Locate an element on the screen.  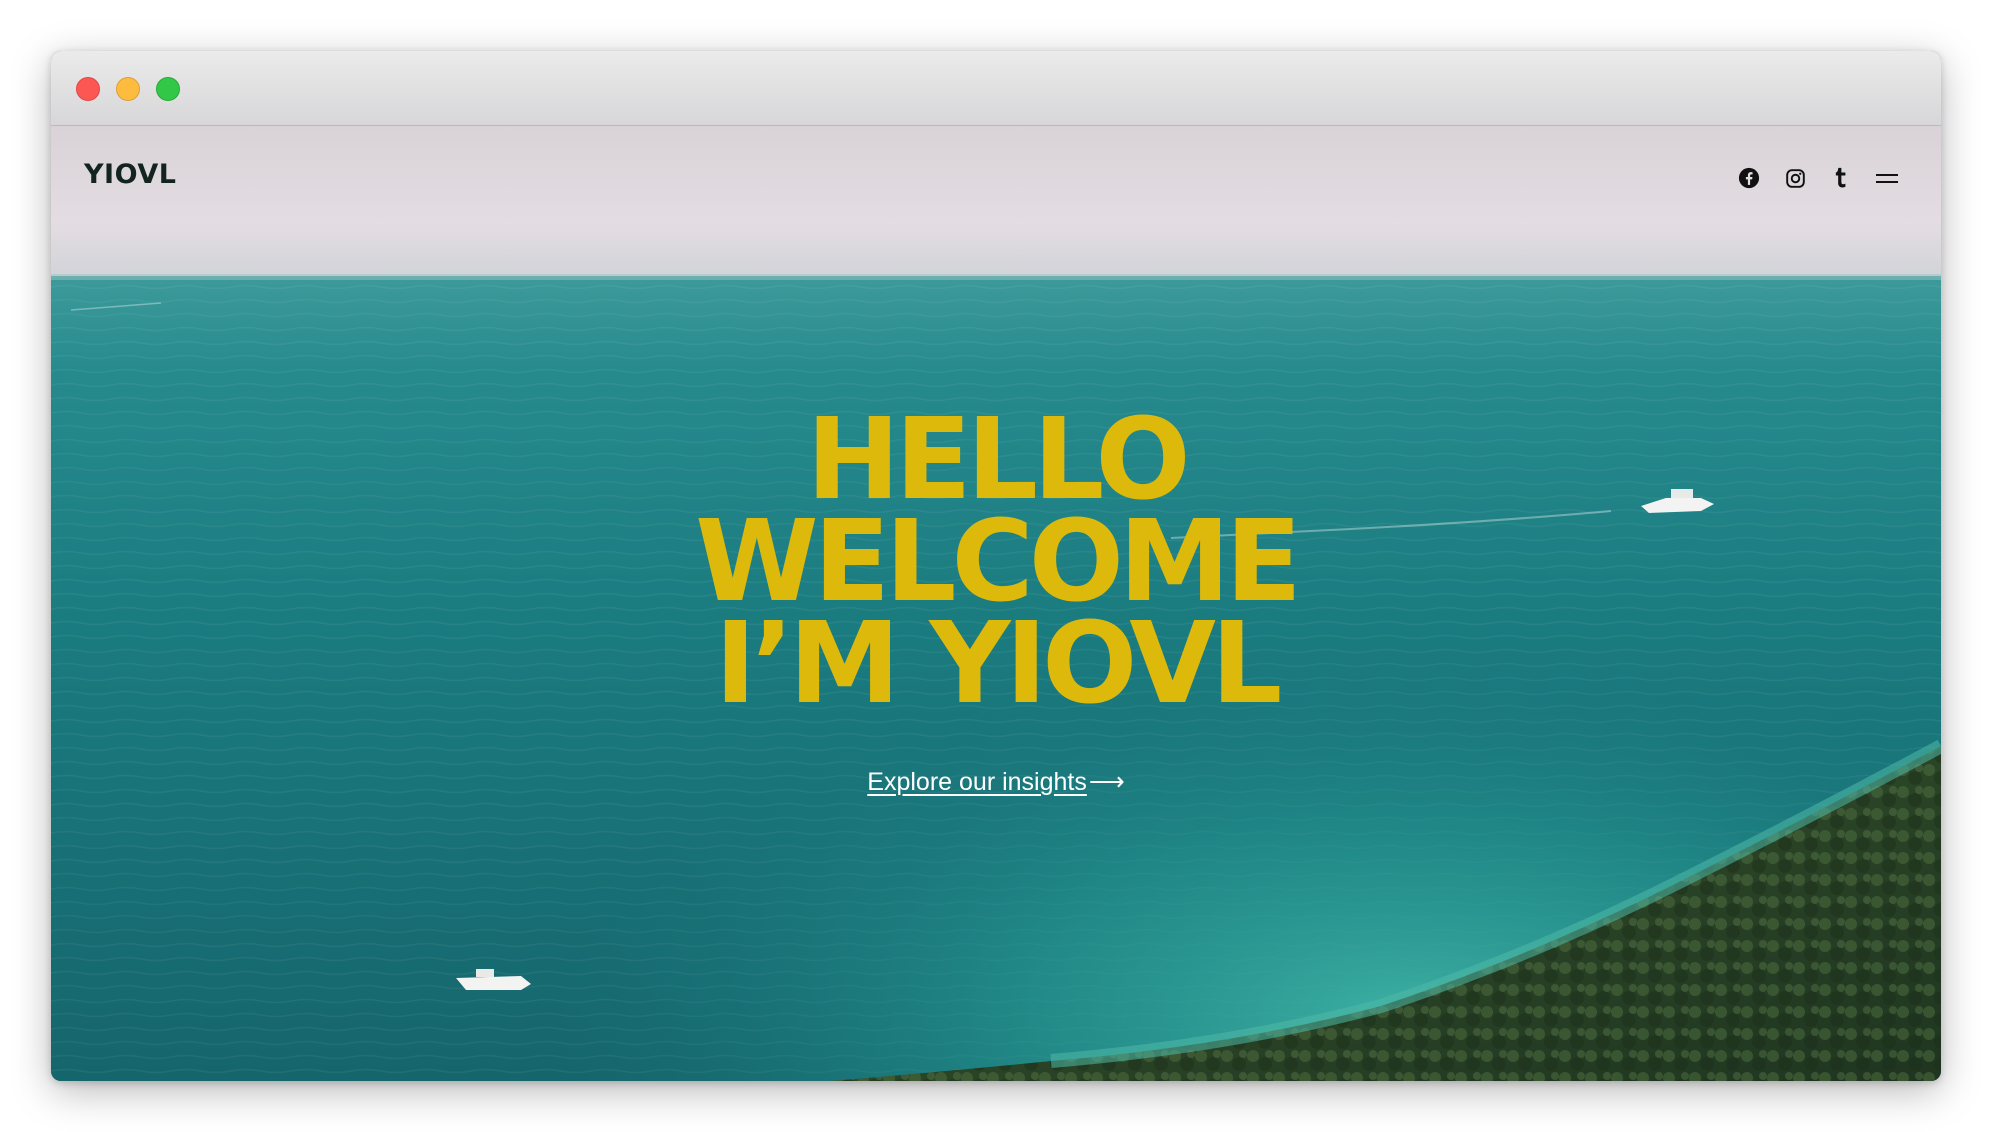
close-window-button is located at coordinates (88, 89).